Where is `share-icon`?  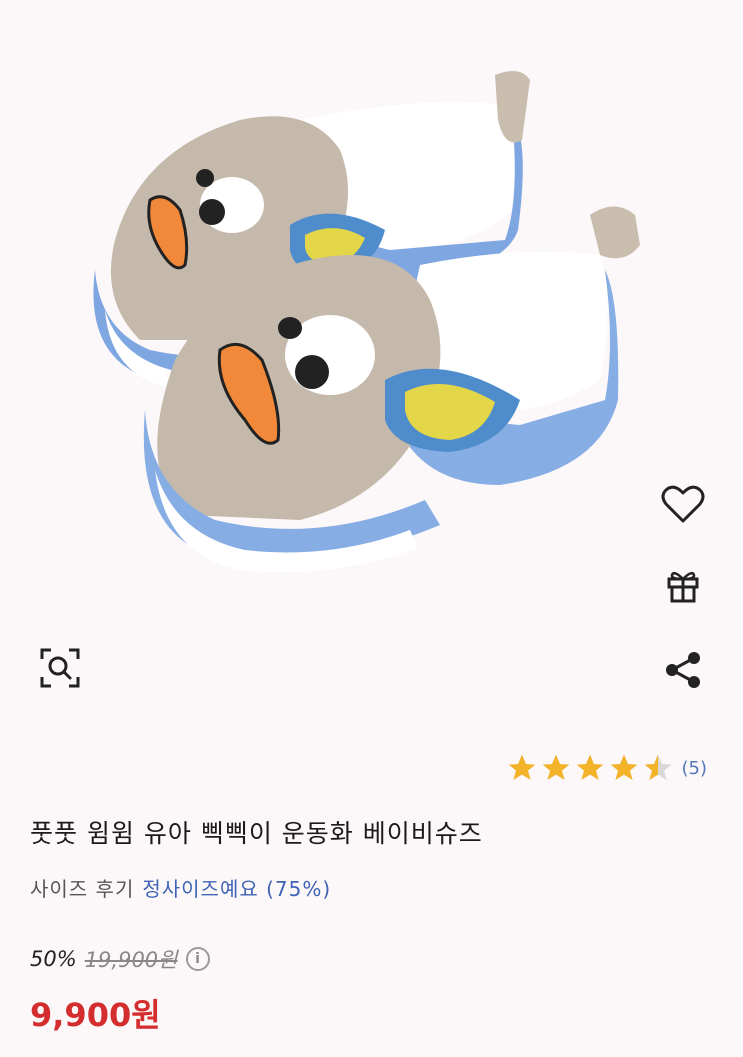 share-icon is located at coordinates (683, 670).